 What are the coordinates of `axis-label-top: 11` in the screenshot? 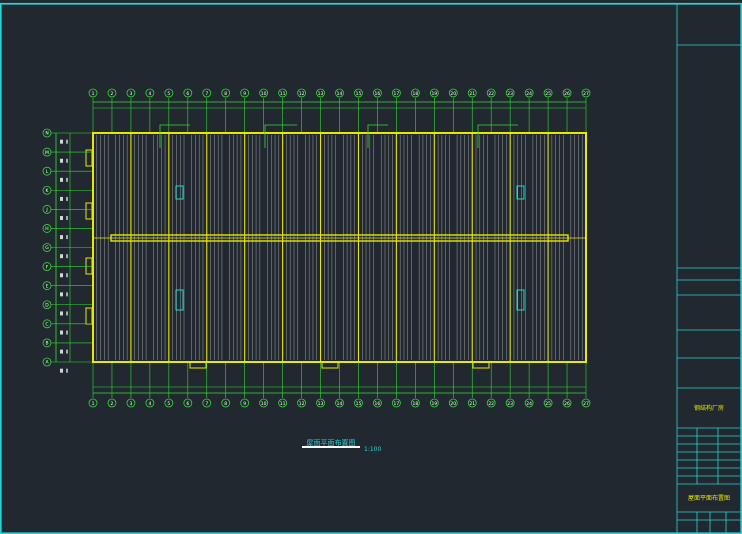 It's located at (283, 94).